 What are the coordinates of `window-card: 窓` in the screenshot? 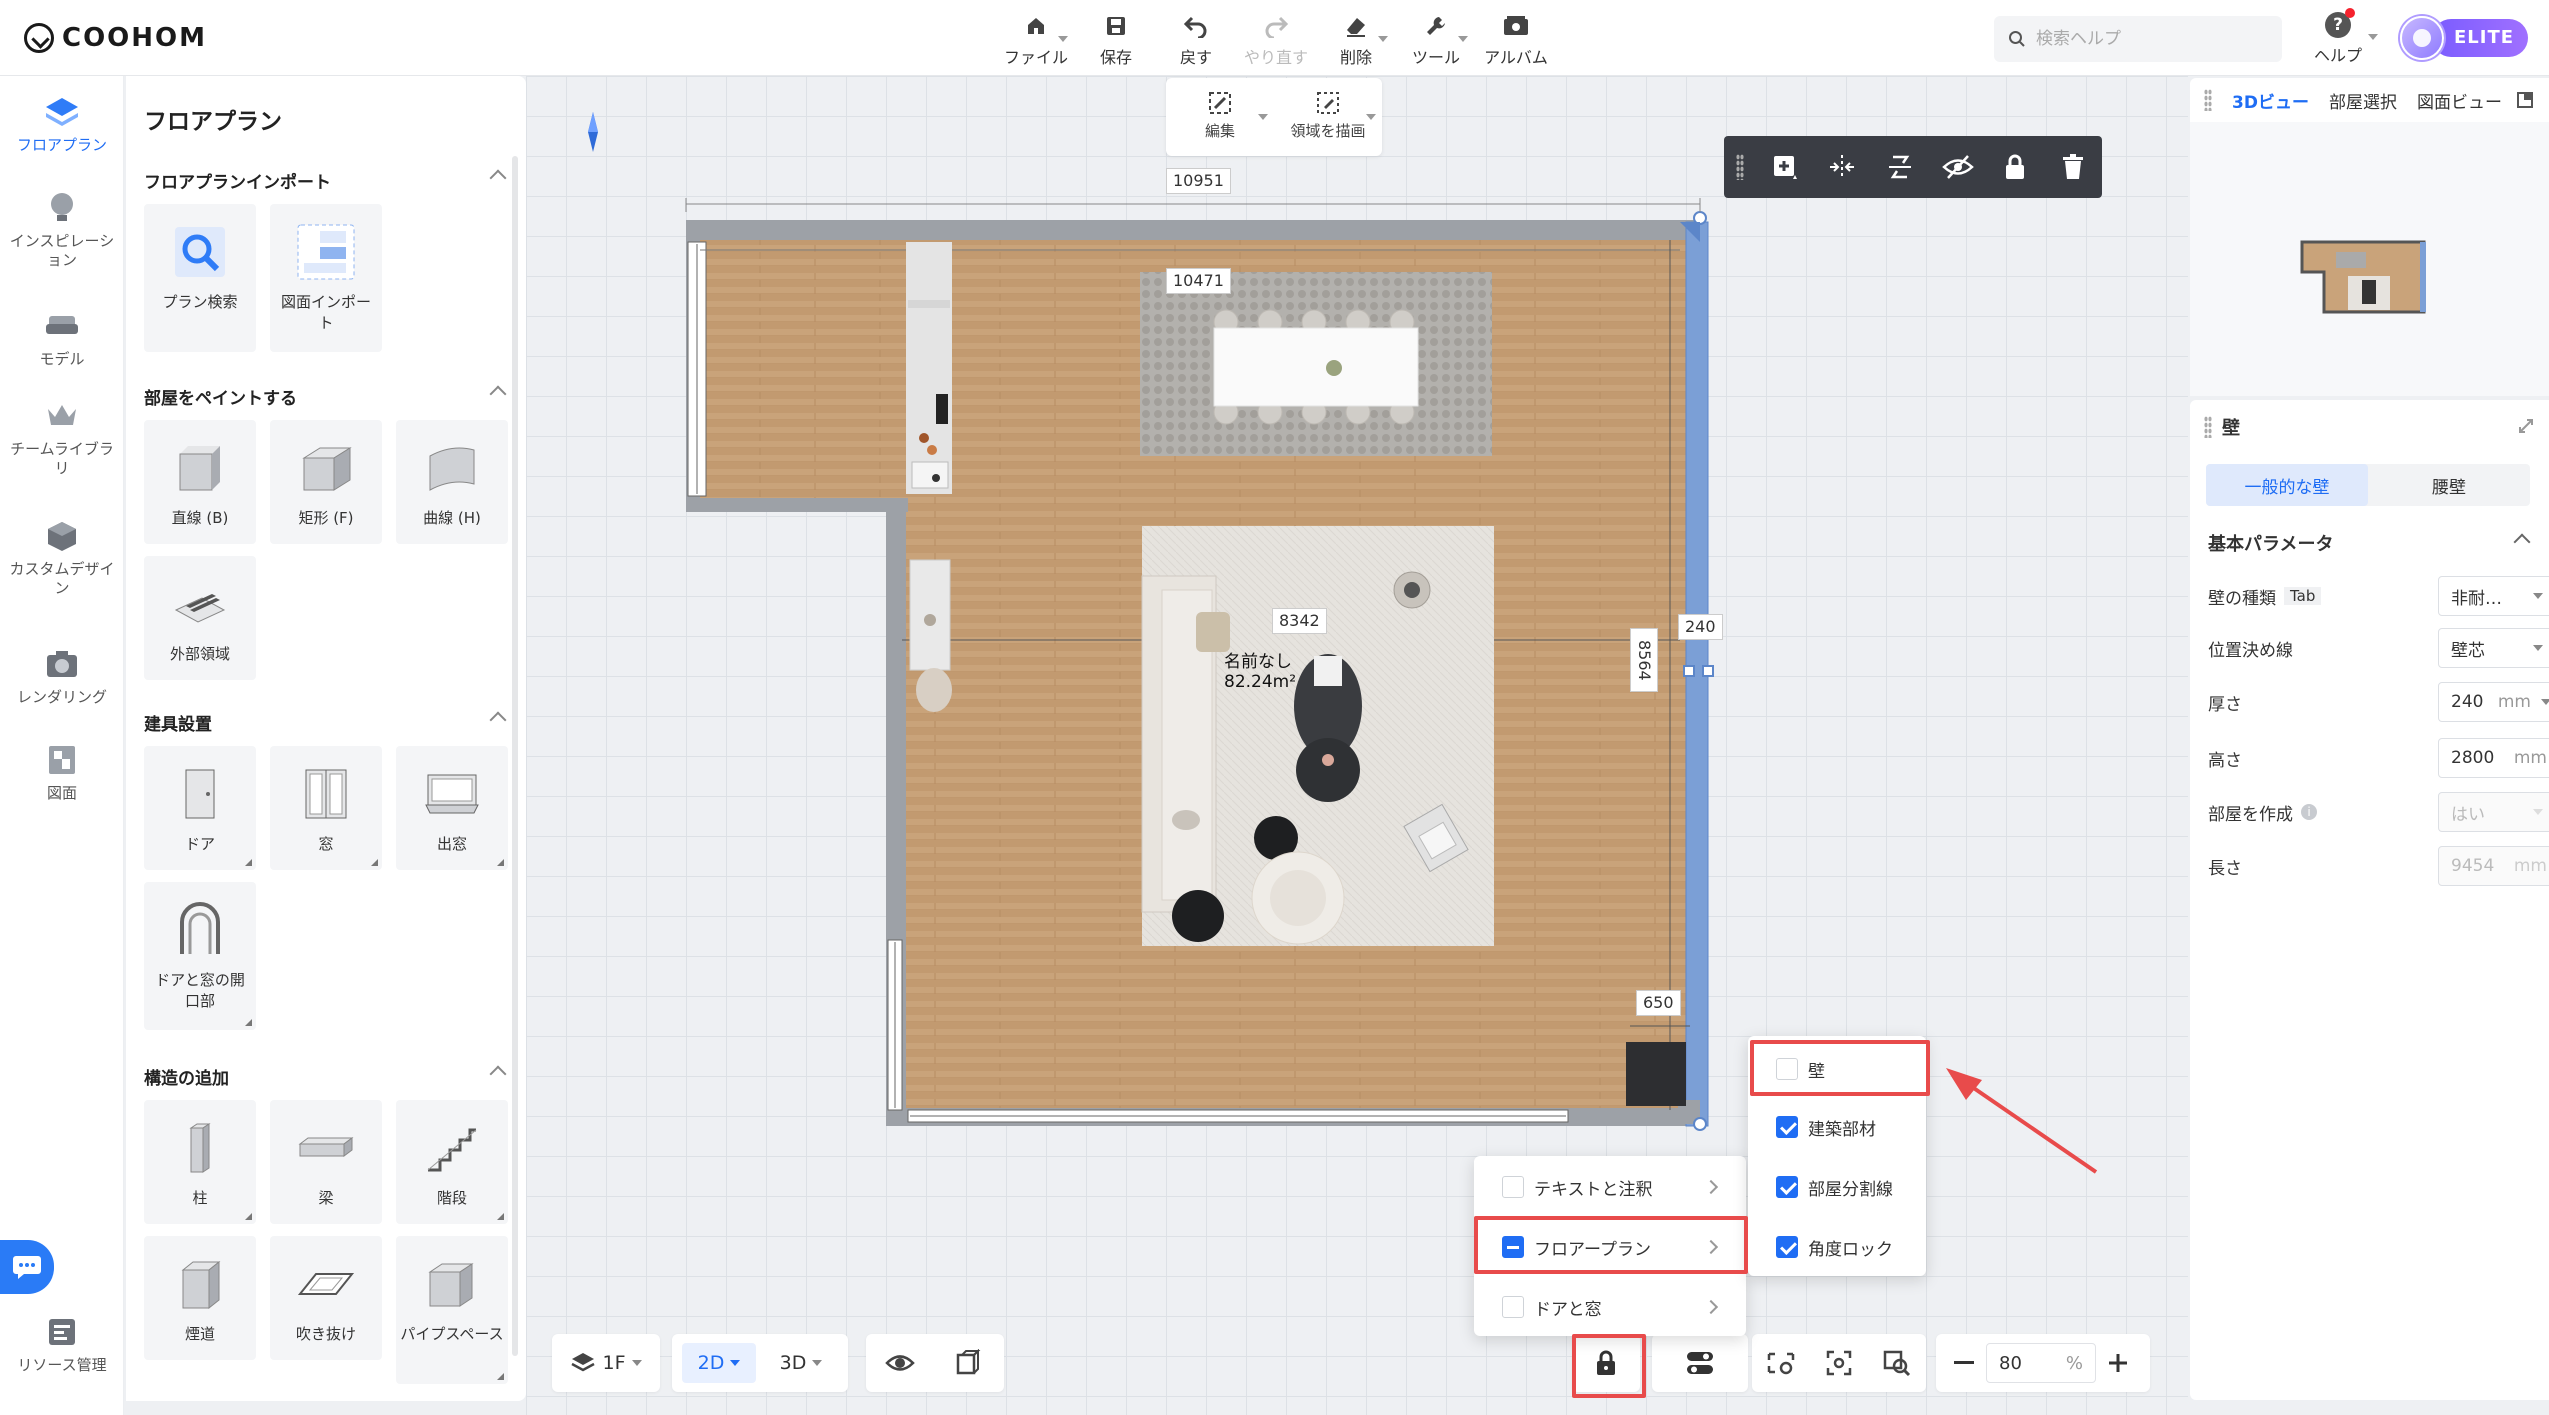 It's located at (326, 808).